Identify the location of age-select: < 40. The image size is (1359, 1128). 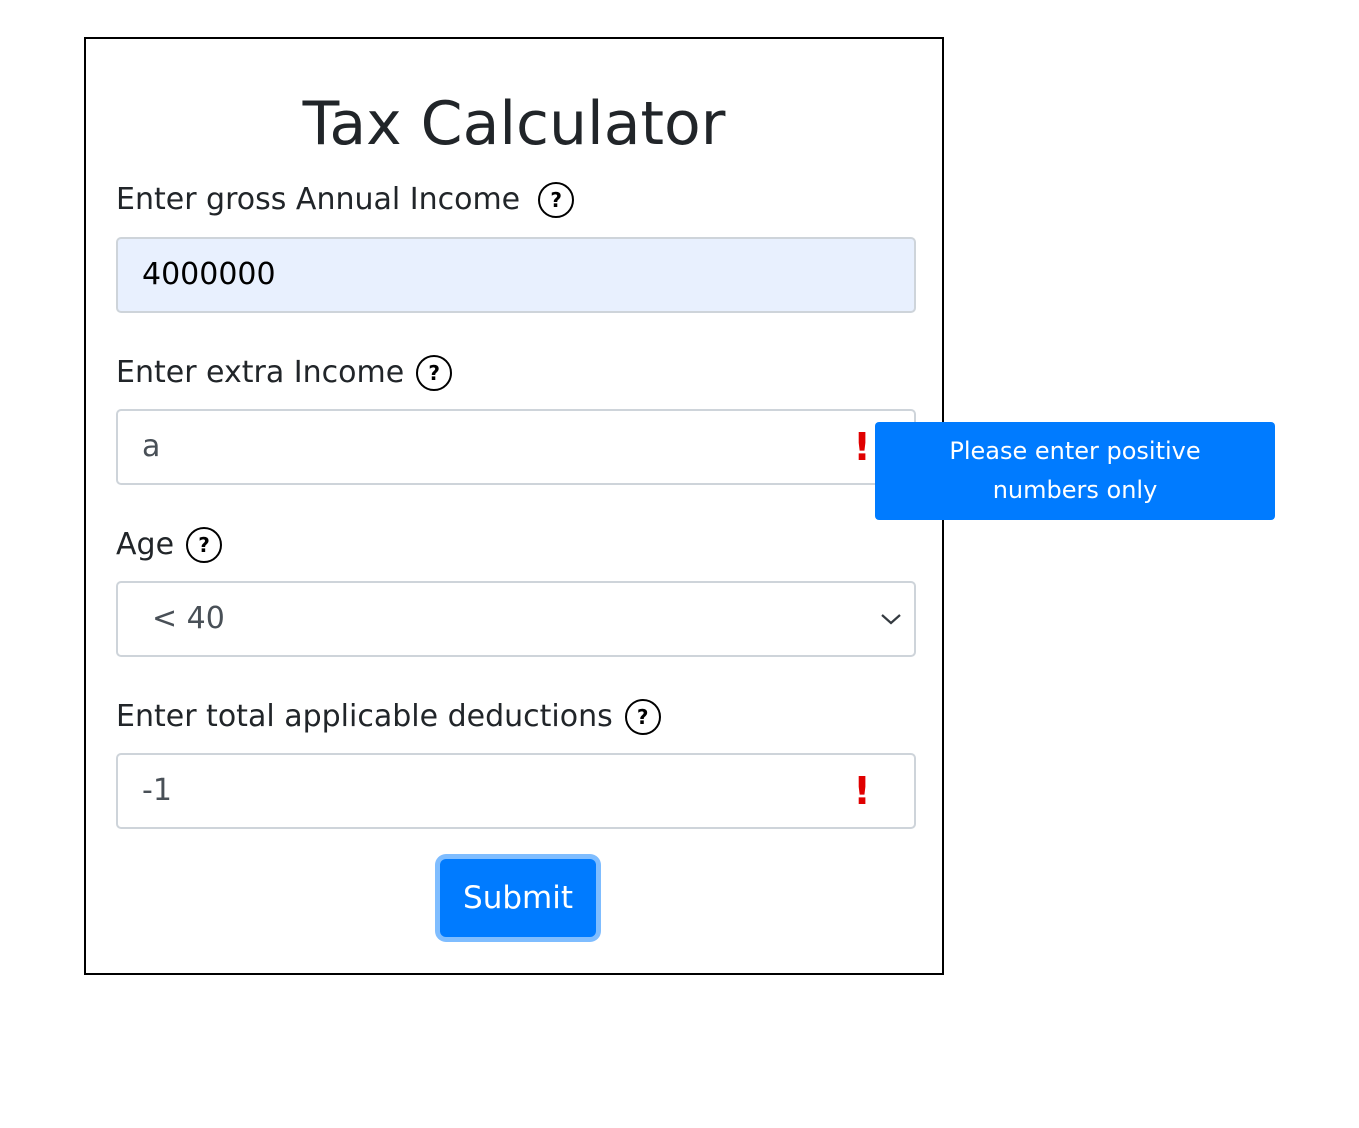
(516, 619).